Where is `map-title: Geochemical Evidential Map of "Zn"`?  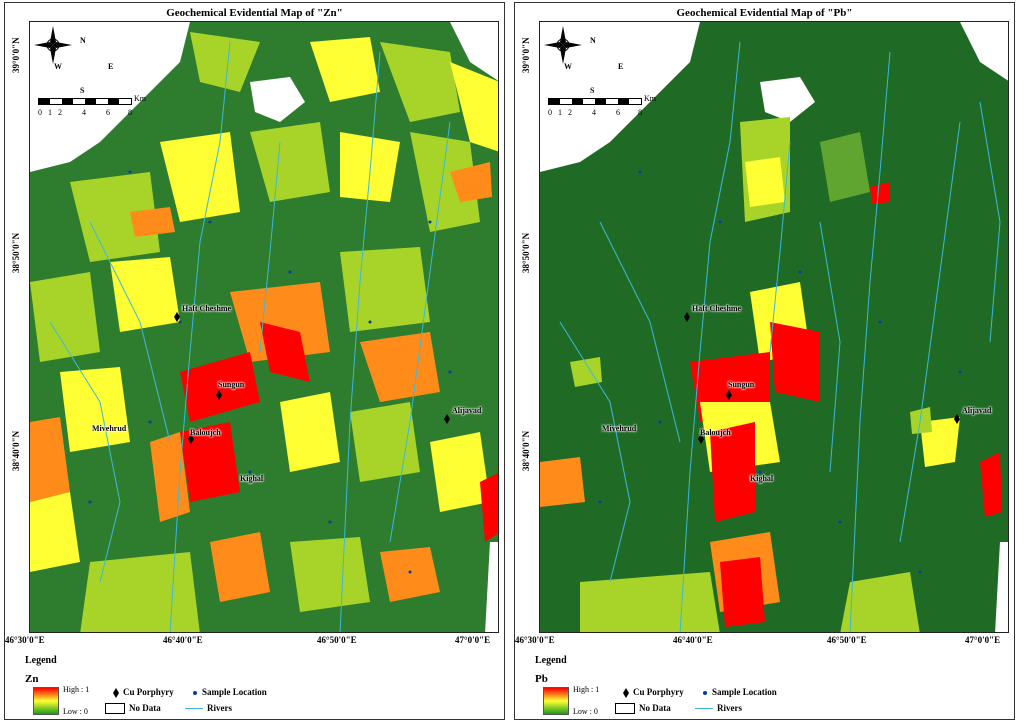
map-title: Geochemical Evidential Map of "Zn" is located at coordinates (254, 13).